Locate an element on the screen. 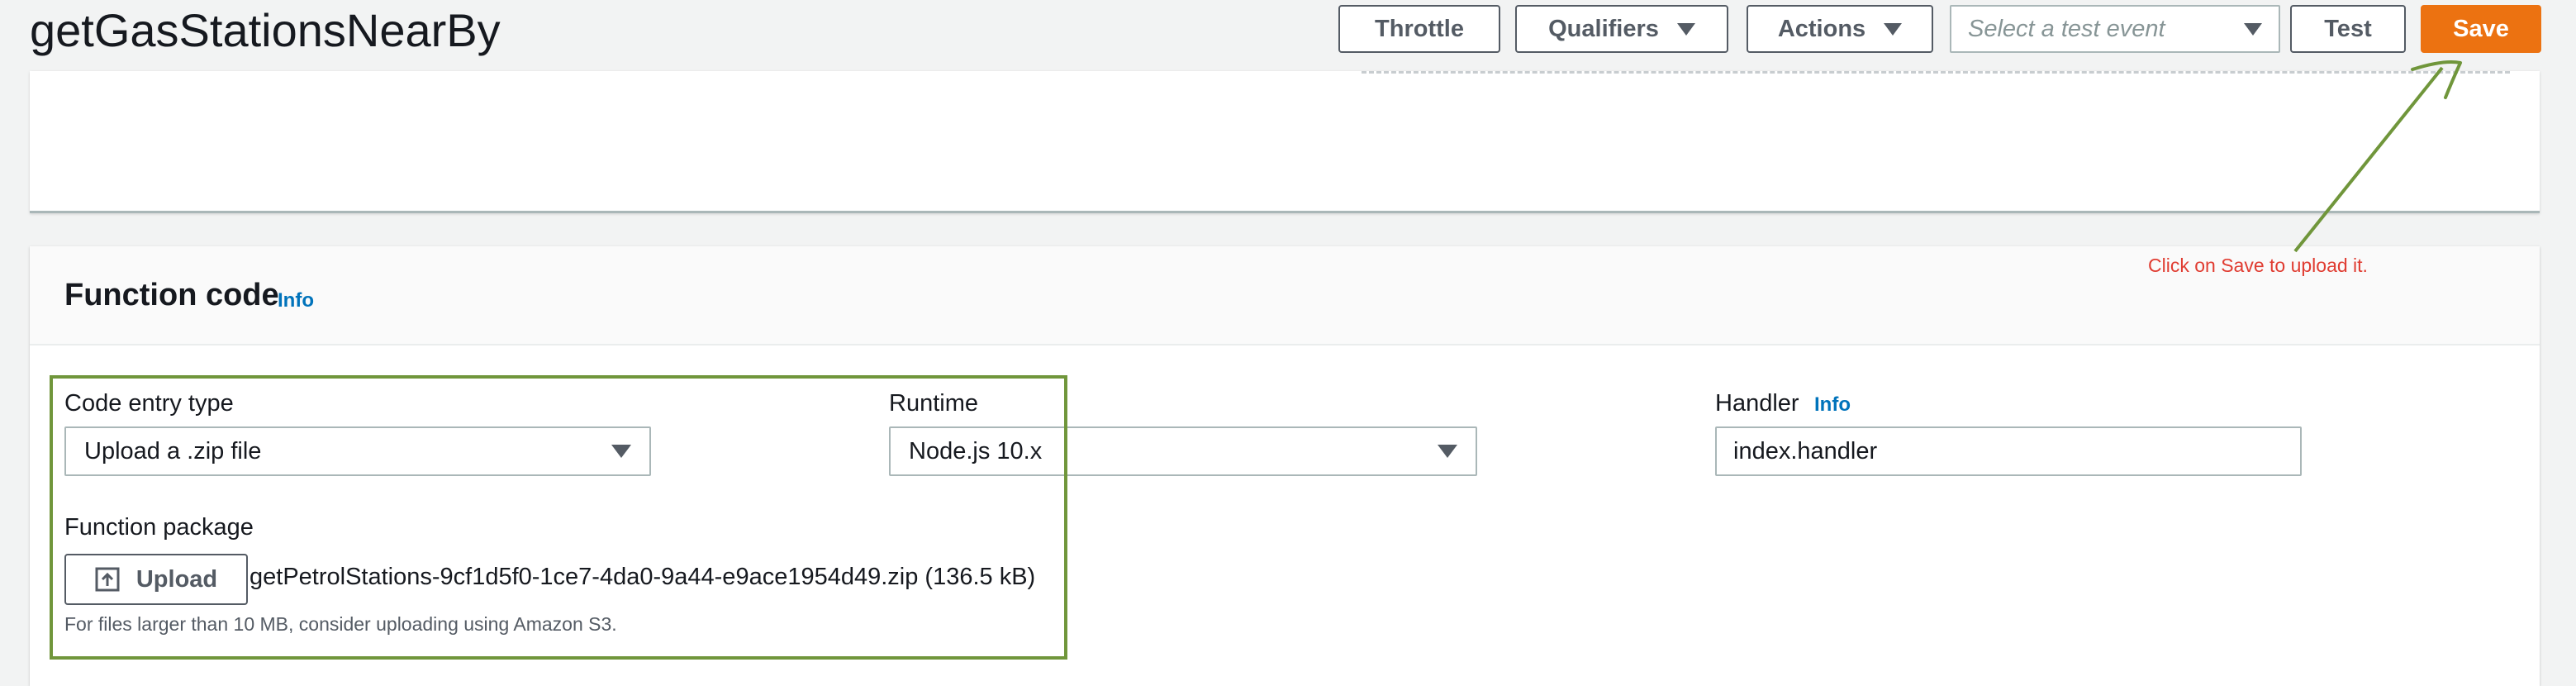  qualifiers-label: Qualifiers is located at coordinates (1603, 28).